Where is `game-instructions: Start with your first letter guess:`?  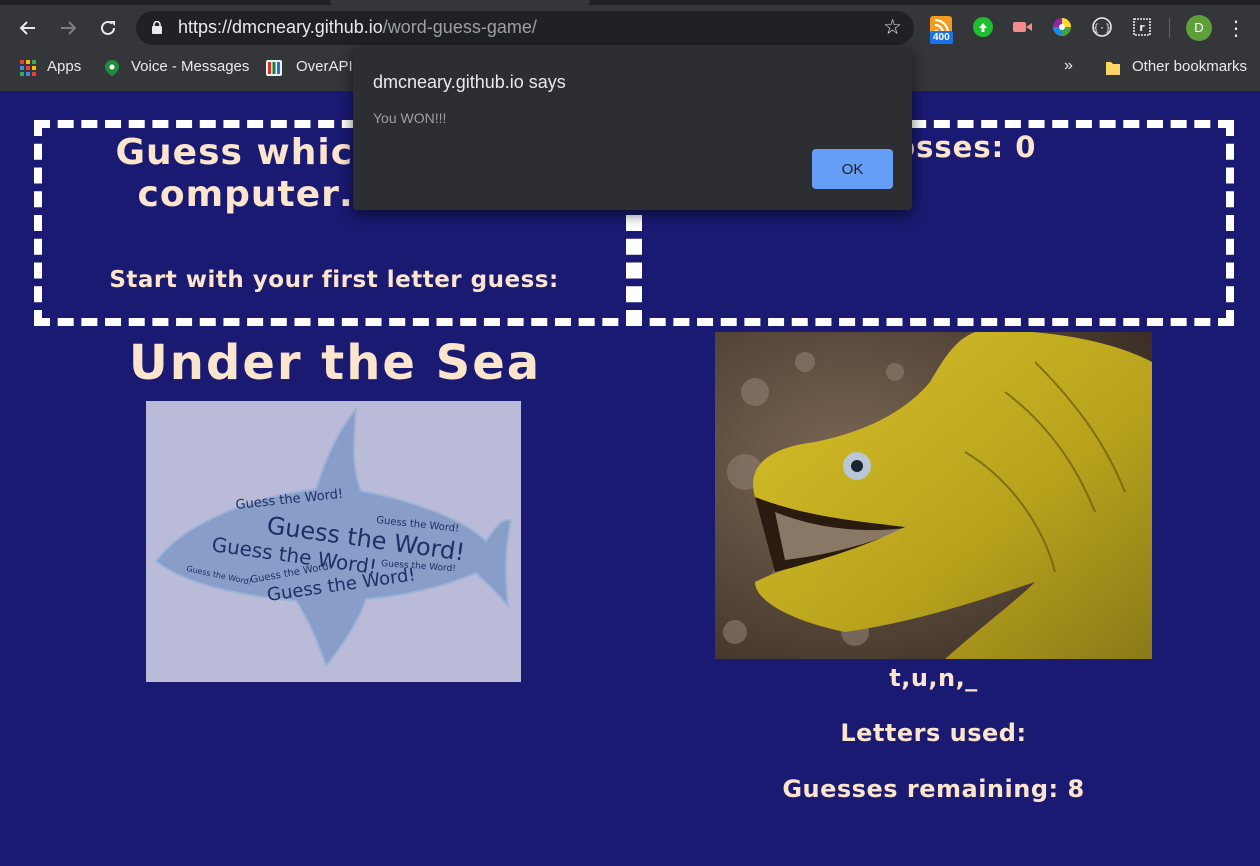
game-instructions: Start with your first letter guess: is located at coordinates (334, 280).